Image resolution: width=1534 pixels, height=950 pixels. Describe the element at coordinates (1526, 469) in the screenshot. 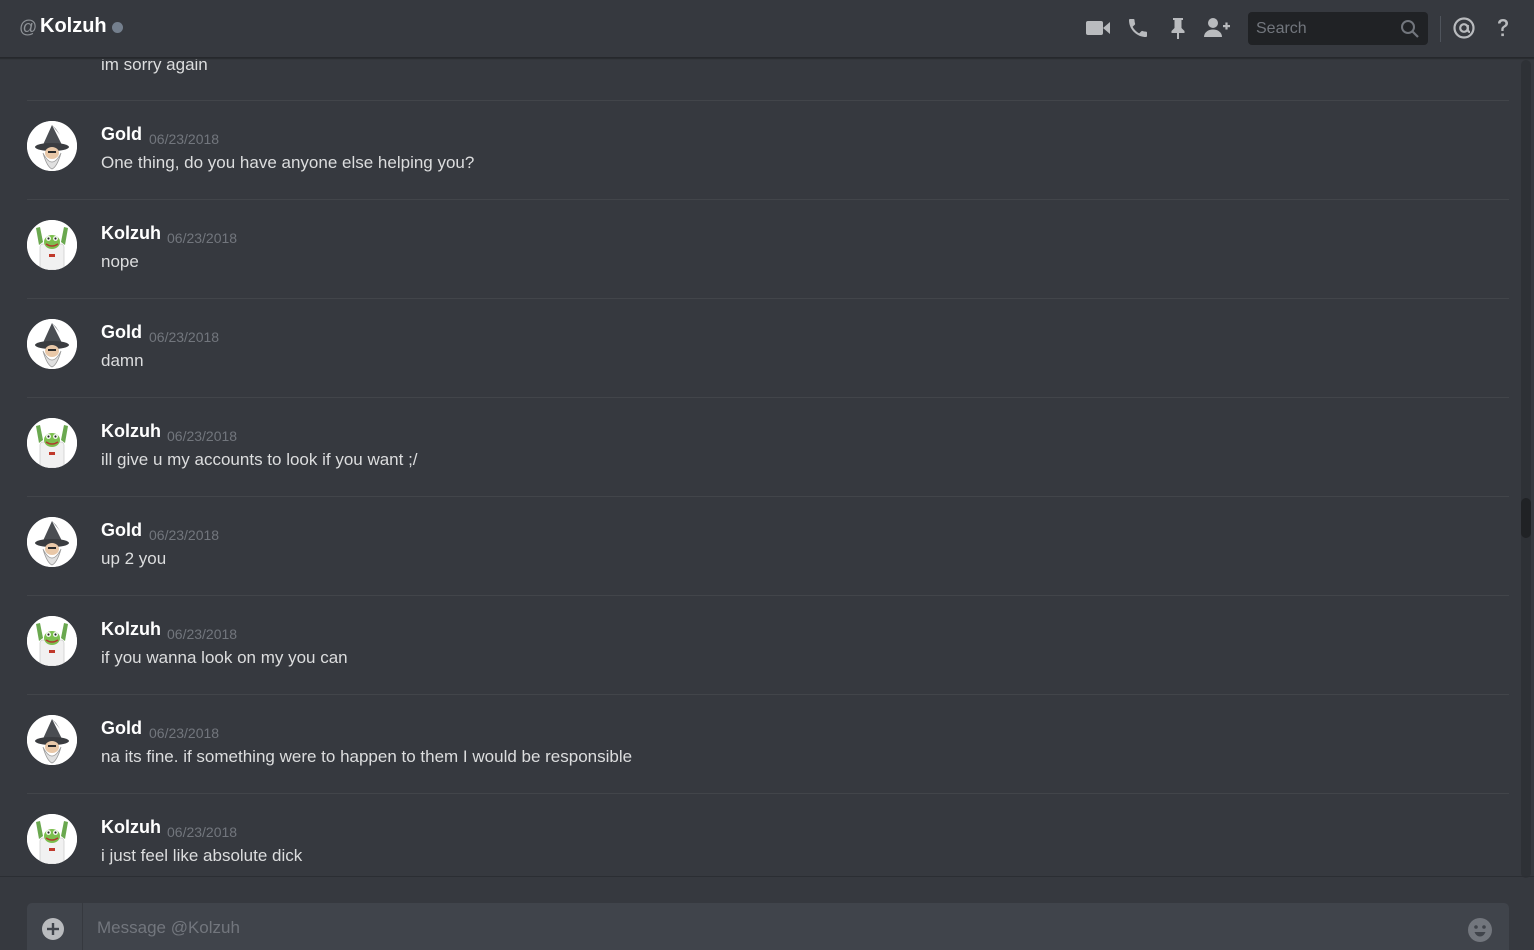

I see `scrollbar-track` at that location.